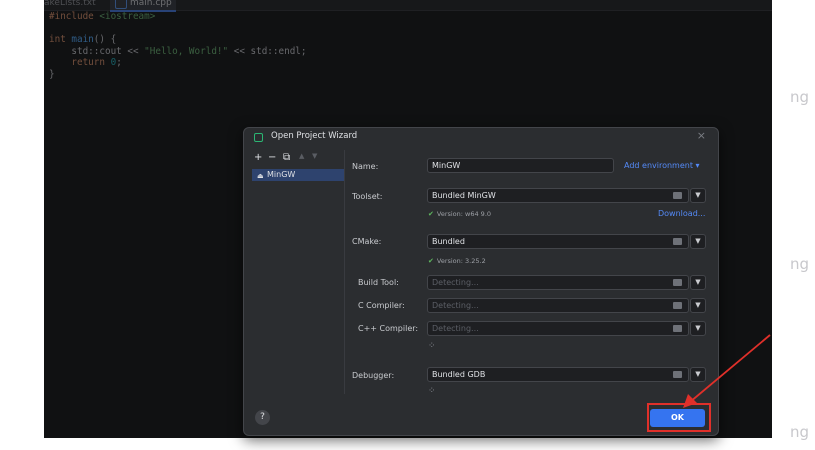  What do you see at coordinates (461, 261) in the screenshot?
I see `cmake-version-text: Version: 3.25.2` at bounding box center [461, 261].